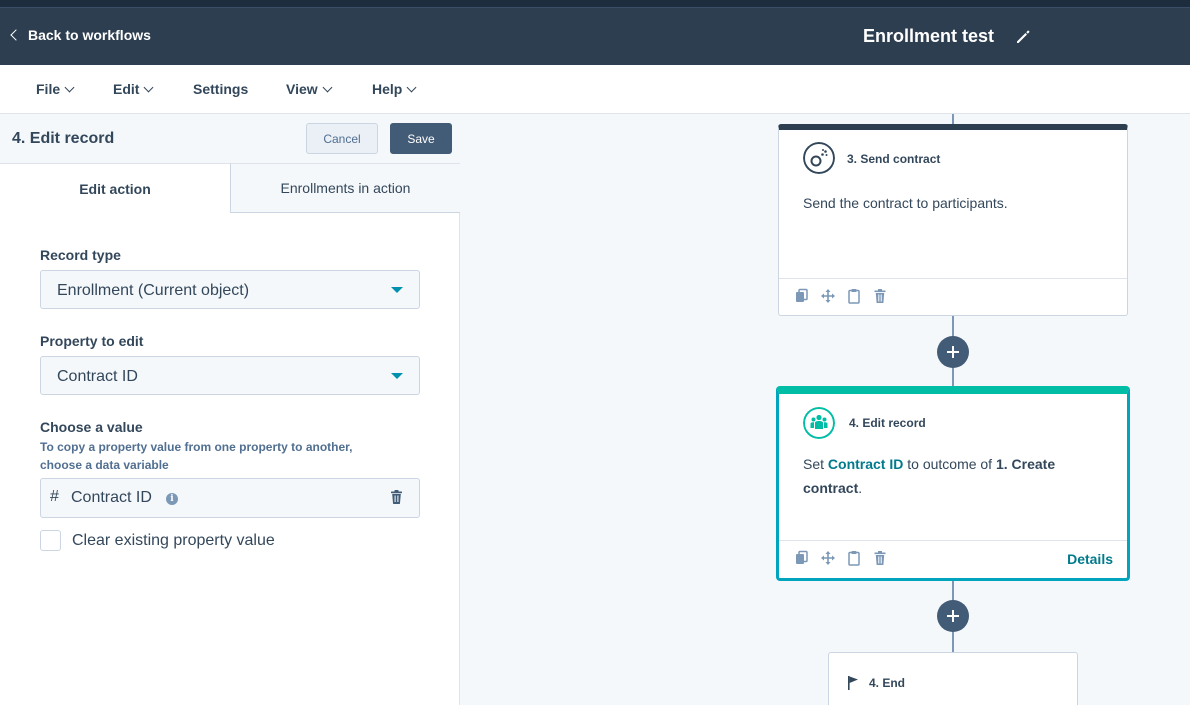 The image size is (1190, 705). I want to click on property-label: Property to edit, so click(92, 341).